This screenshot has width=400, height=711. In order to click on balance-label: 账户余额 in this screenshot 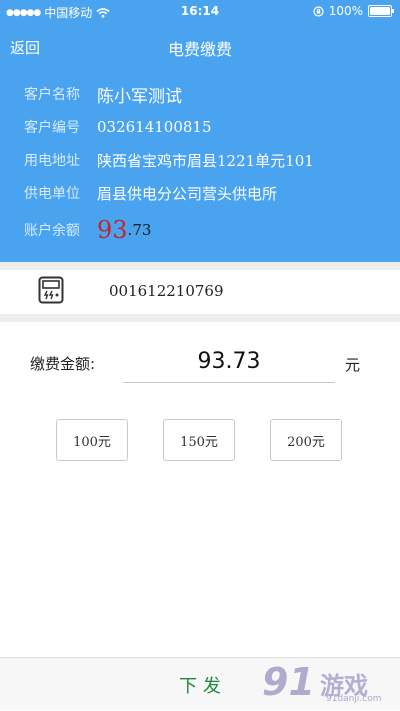, I will do `click(52, 231)`.